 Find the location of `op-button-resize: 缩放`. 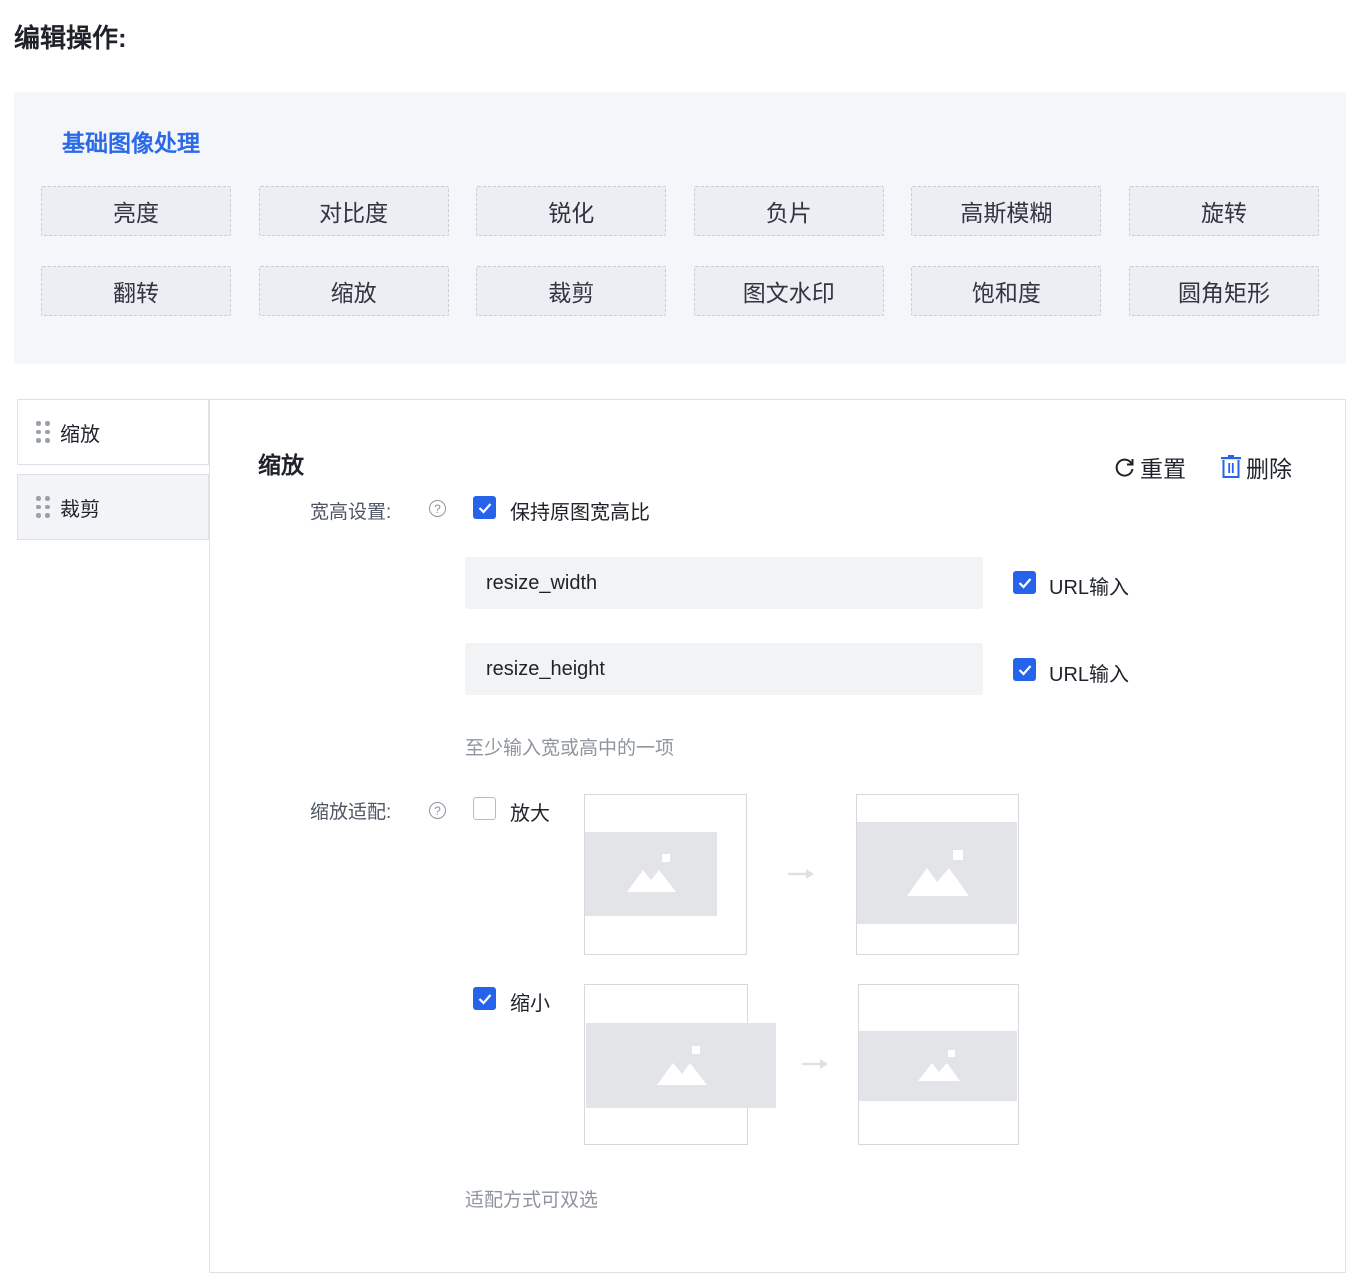

op-button-resize: 缩放 is located at coordinates (353, 291).